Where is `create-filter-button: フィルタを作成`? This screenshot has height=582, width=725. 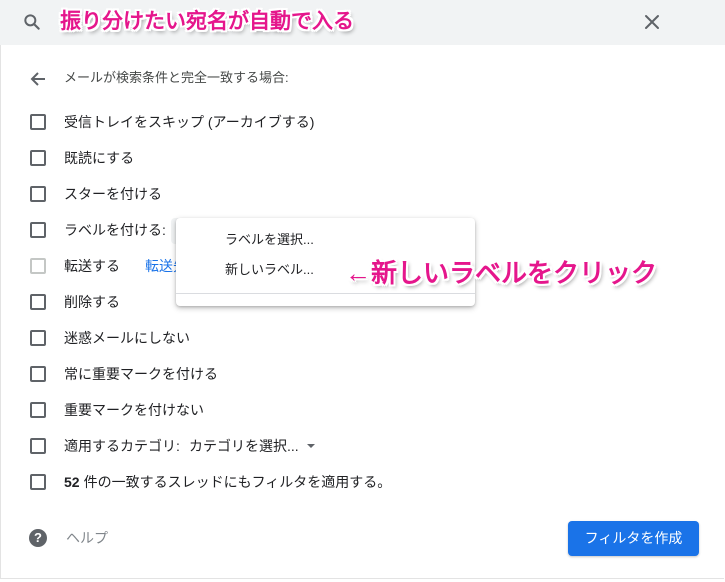 create-filter-button: フィルタを作成 is located at coordinates (633, 538).